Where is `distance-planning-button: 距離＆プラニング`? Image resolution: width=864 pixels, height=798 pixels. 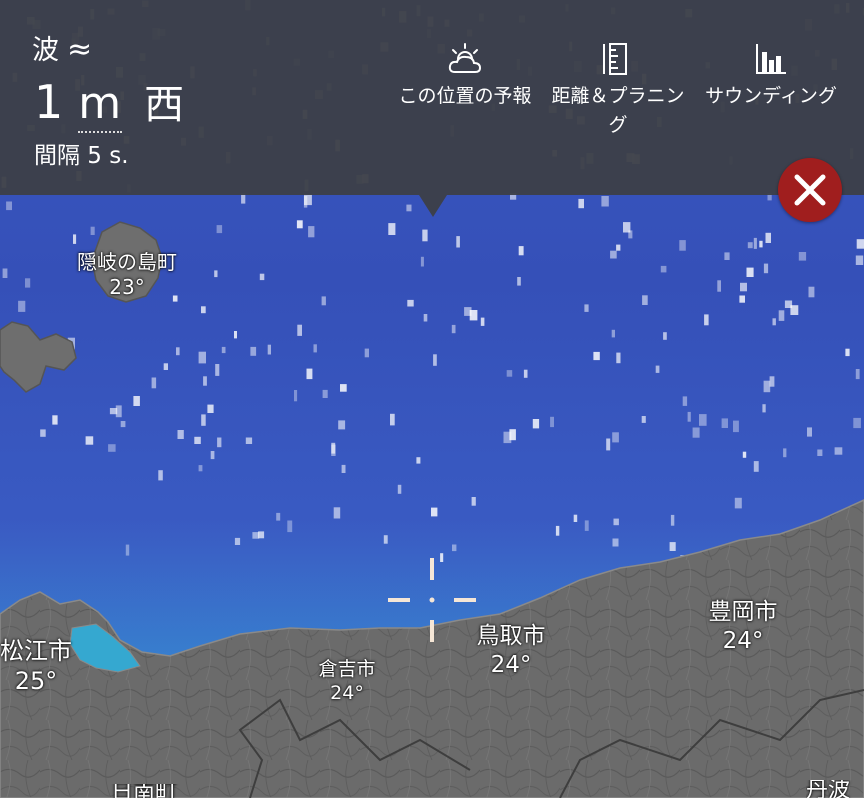 distance-planning-button: 距離＆プラニング is located at coordinates (618, 91).